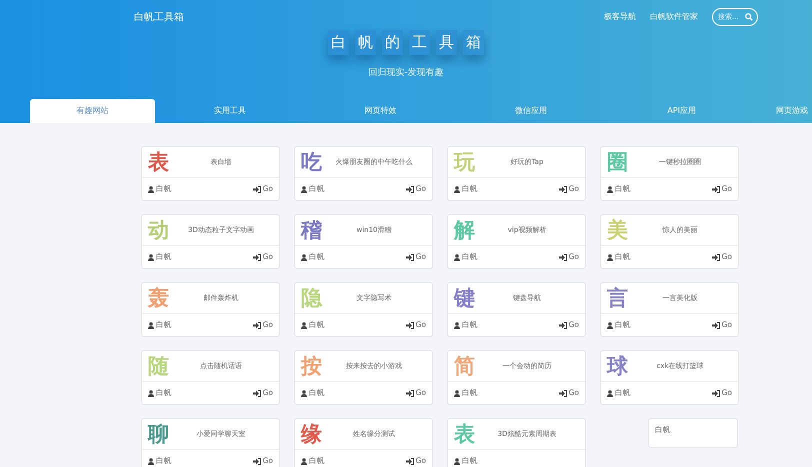  I want to click on tool-glyph: 美, so click(617, 230).